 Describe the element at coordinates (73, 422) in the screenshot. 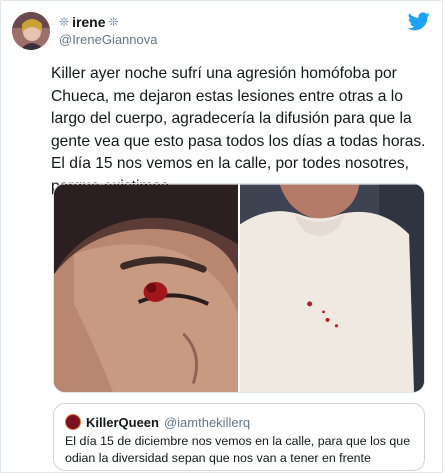

I see `quoted-author-avatar` at that location.